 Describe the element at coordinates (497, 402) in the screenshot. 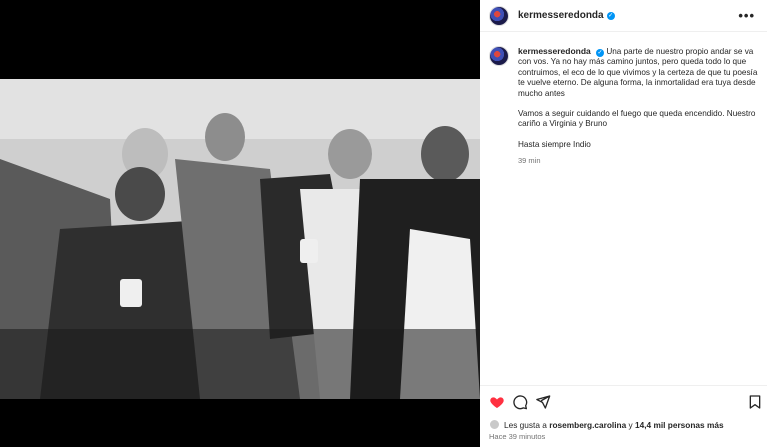

I see `like-heart-icon` at that location.